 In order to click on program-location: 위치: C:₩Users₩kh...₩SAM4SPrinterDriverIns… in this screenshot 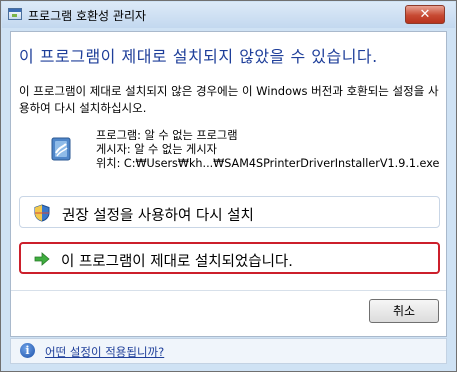, I will do `click(268, 163)`.